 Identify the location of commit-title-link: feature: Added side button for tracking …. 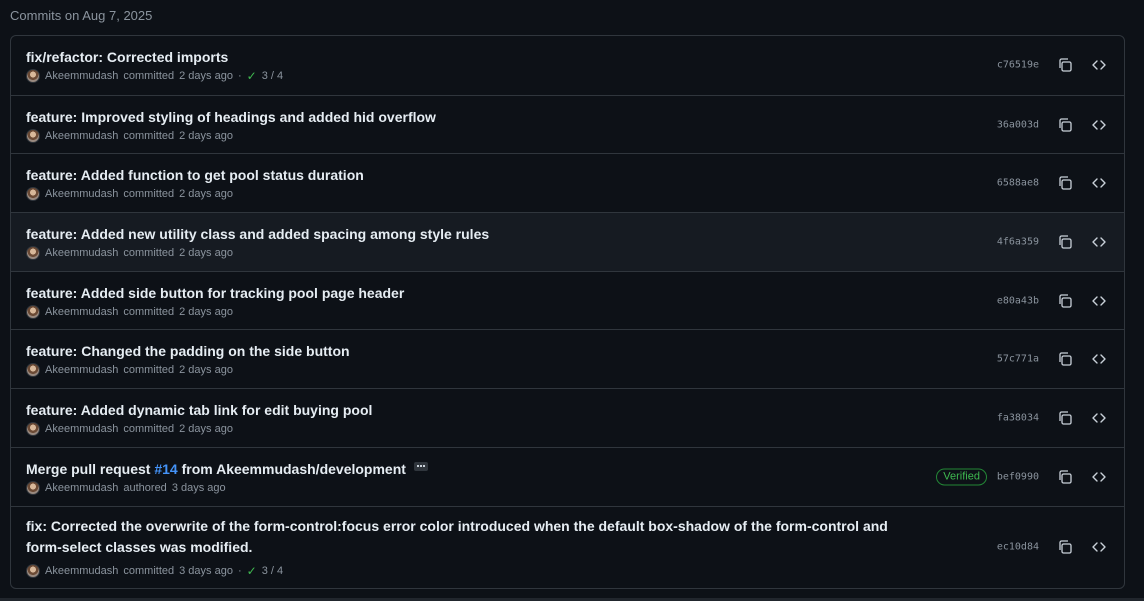
(215, 293).